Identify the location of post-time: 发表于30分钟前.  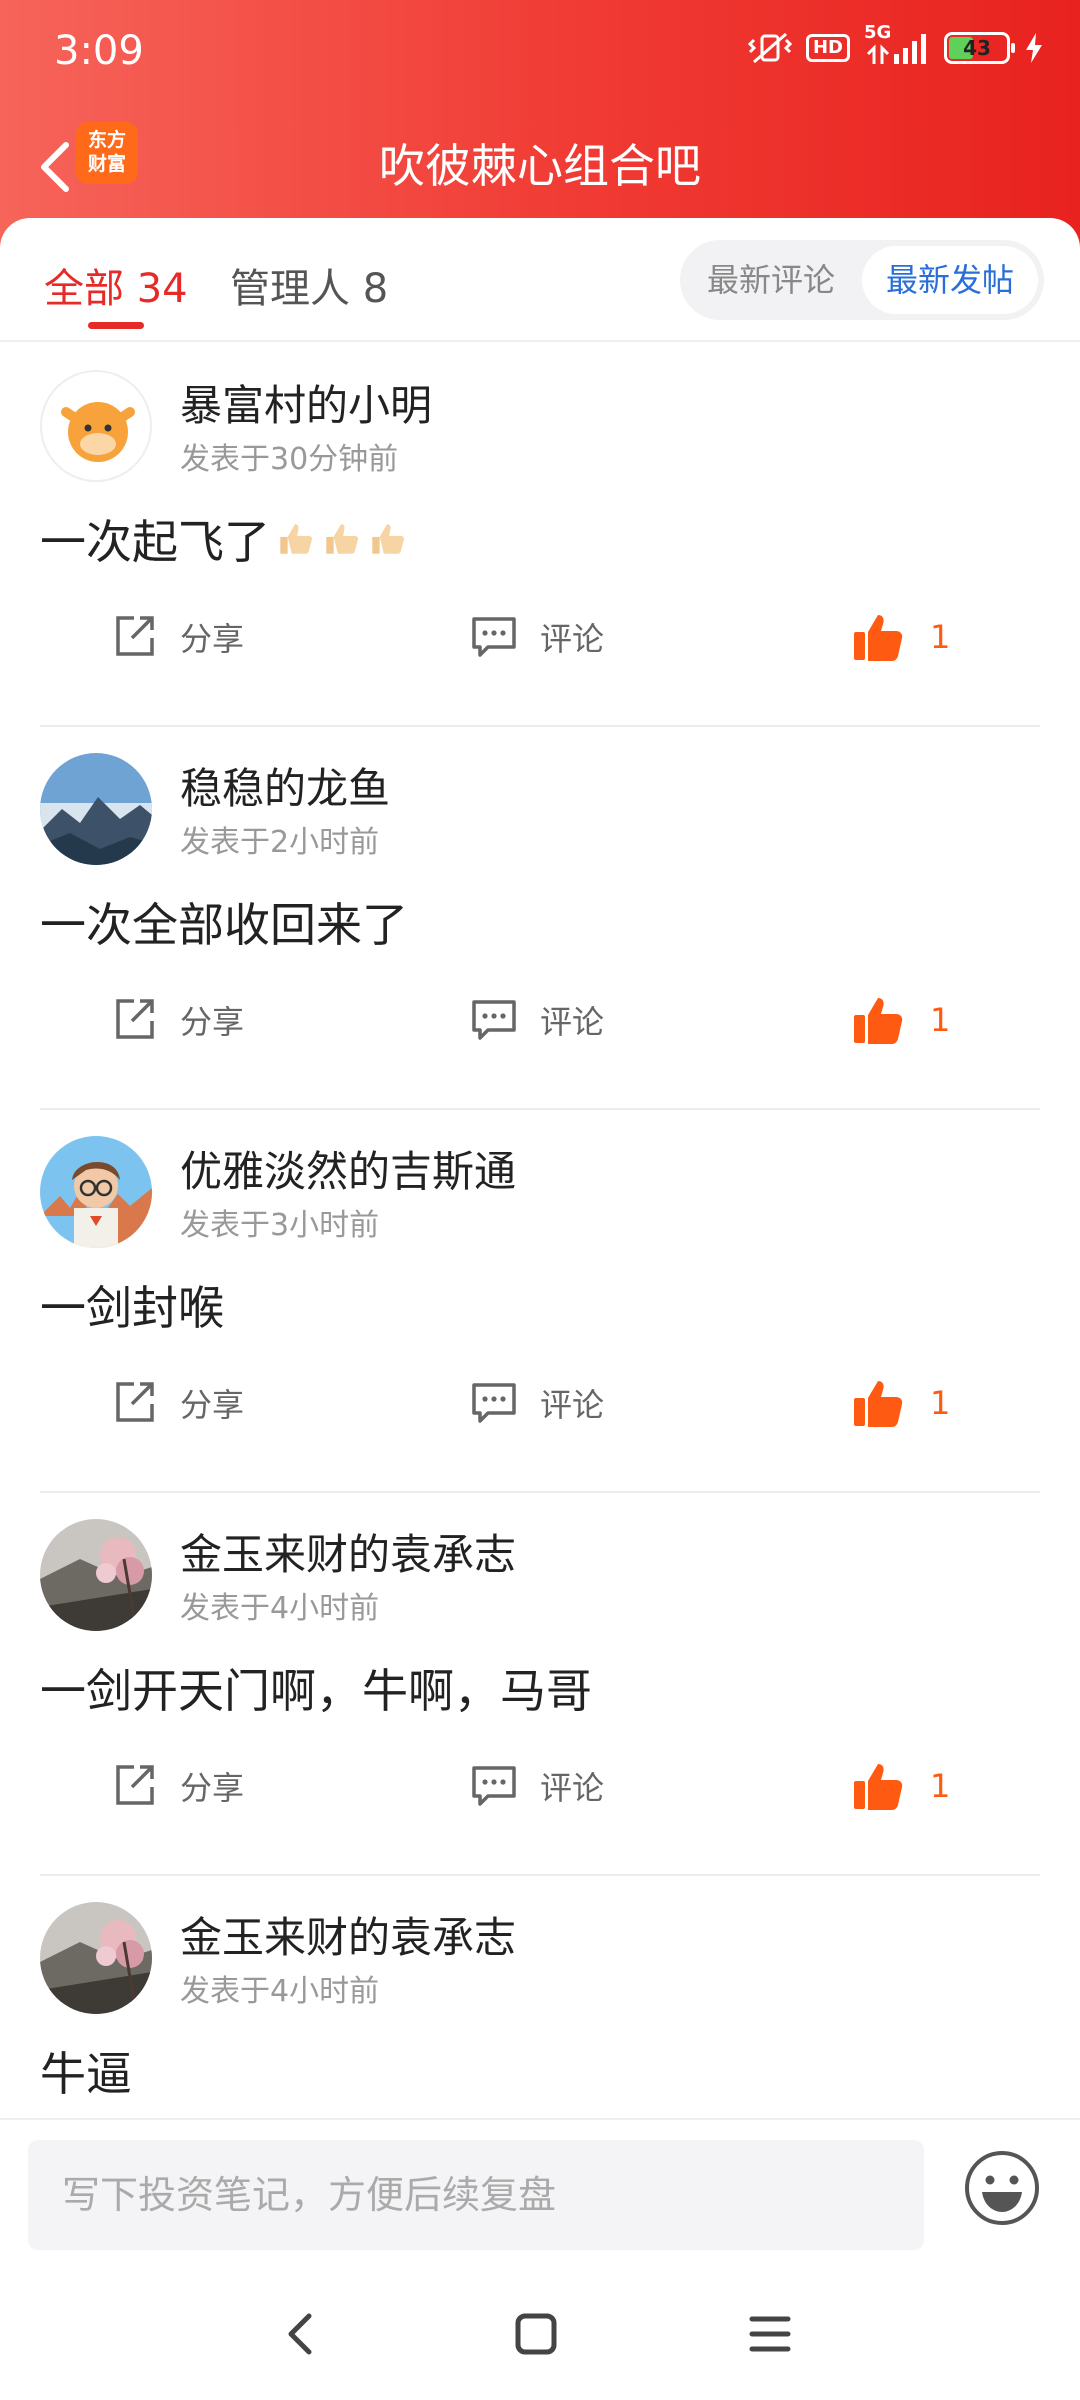
(289, 459).